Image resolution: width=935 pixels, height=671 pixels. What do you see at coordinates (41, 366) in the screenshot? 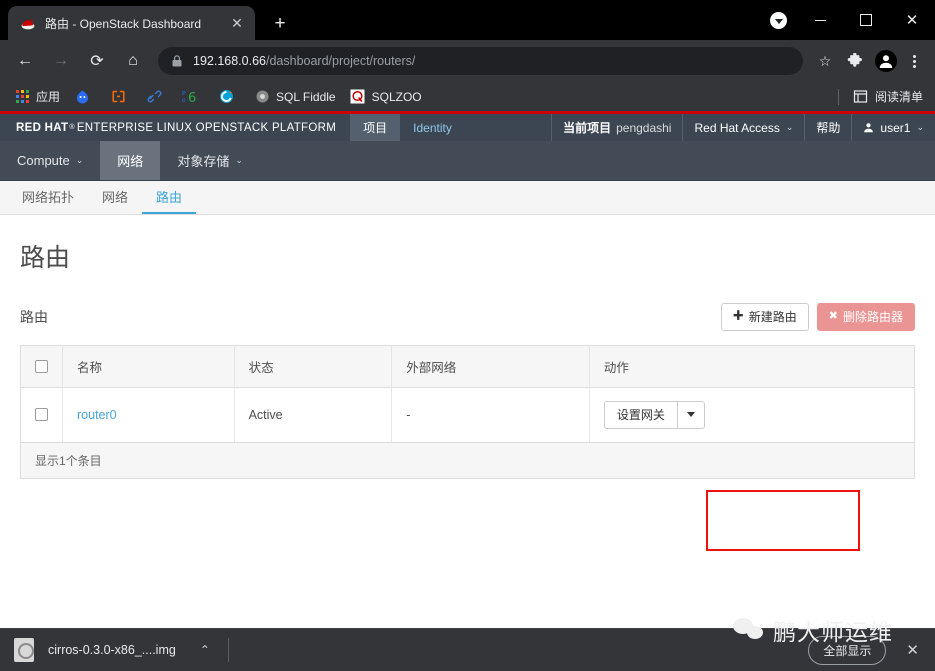
I see `select-all-checkbox` at bounding box center [41, 366].